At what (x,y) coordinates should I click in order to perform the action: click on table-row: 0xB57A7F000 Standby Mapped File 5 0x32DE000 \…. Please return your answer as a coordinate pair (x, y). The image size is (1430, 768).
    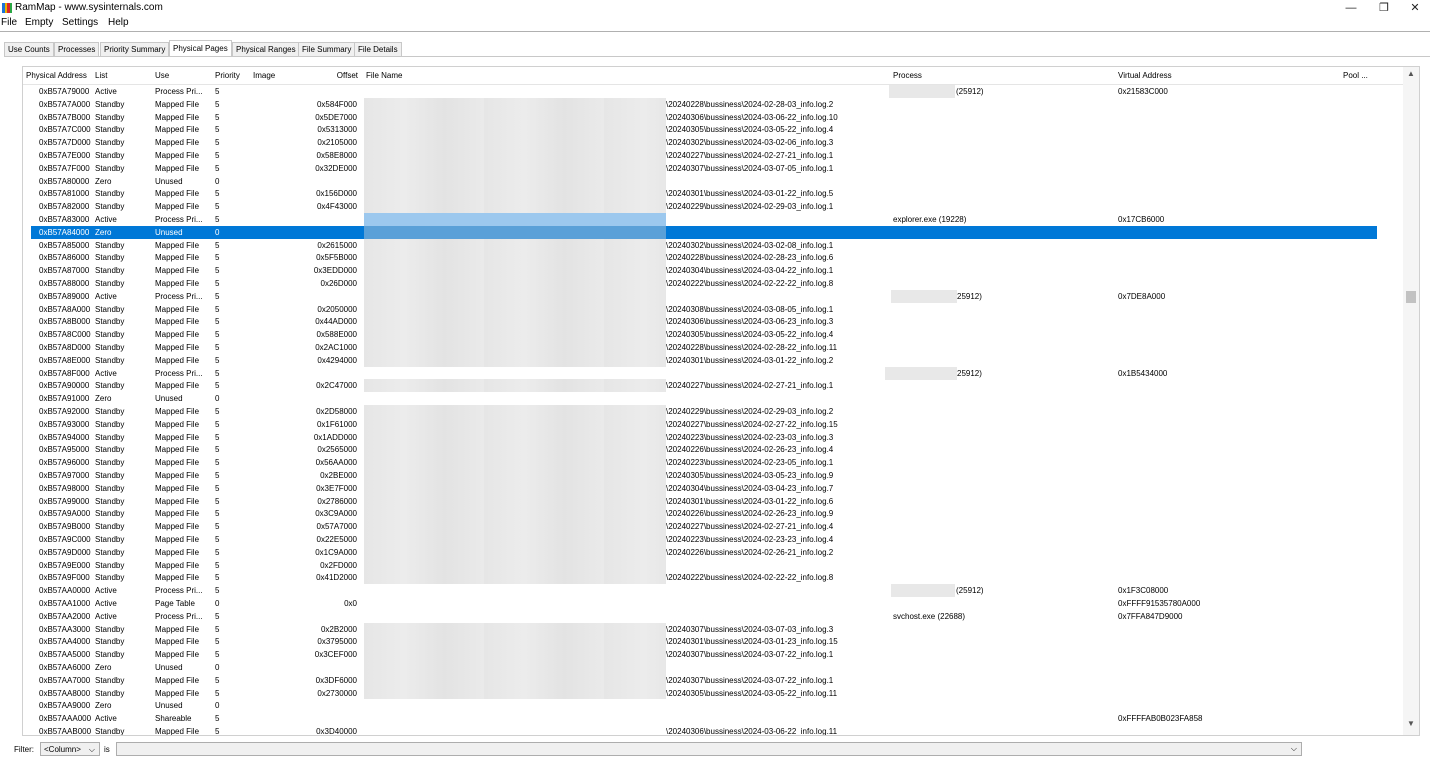
    Looking at the image, I should click on (713, 168).